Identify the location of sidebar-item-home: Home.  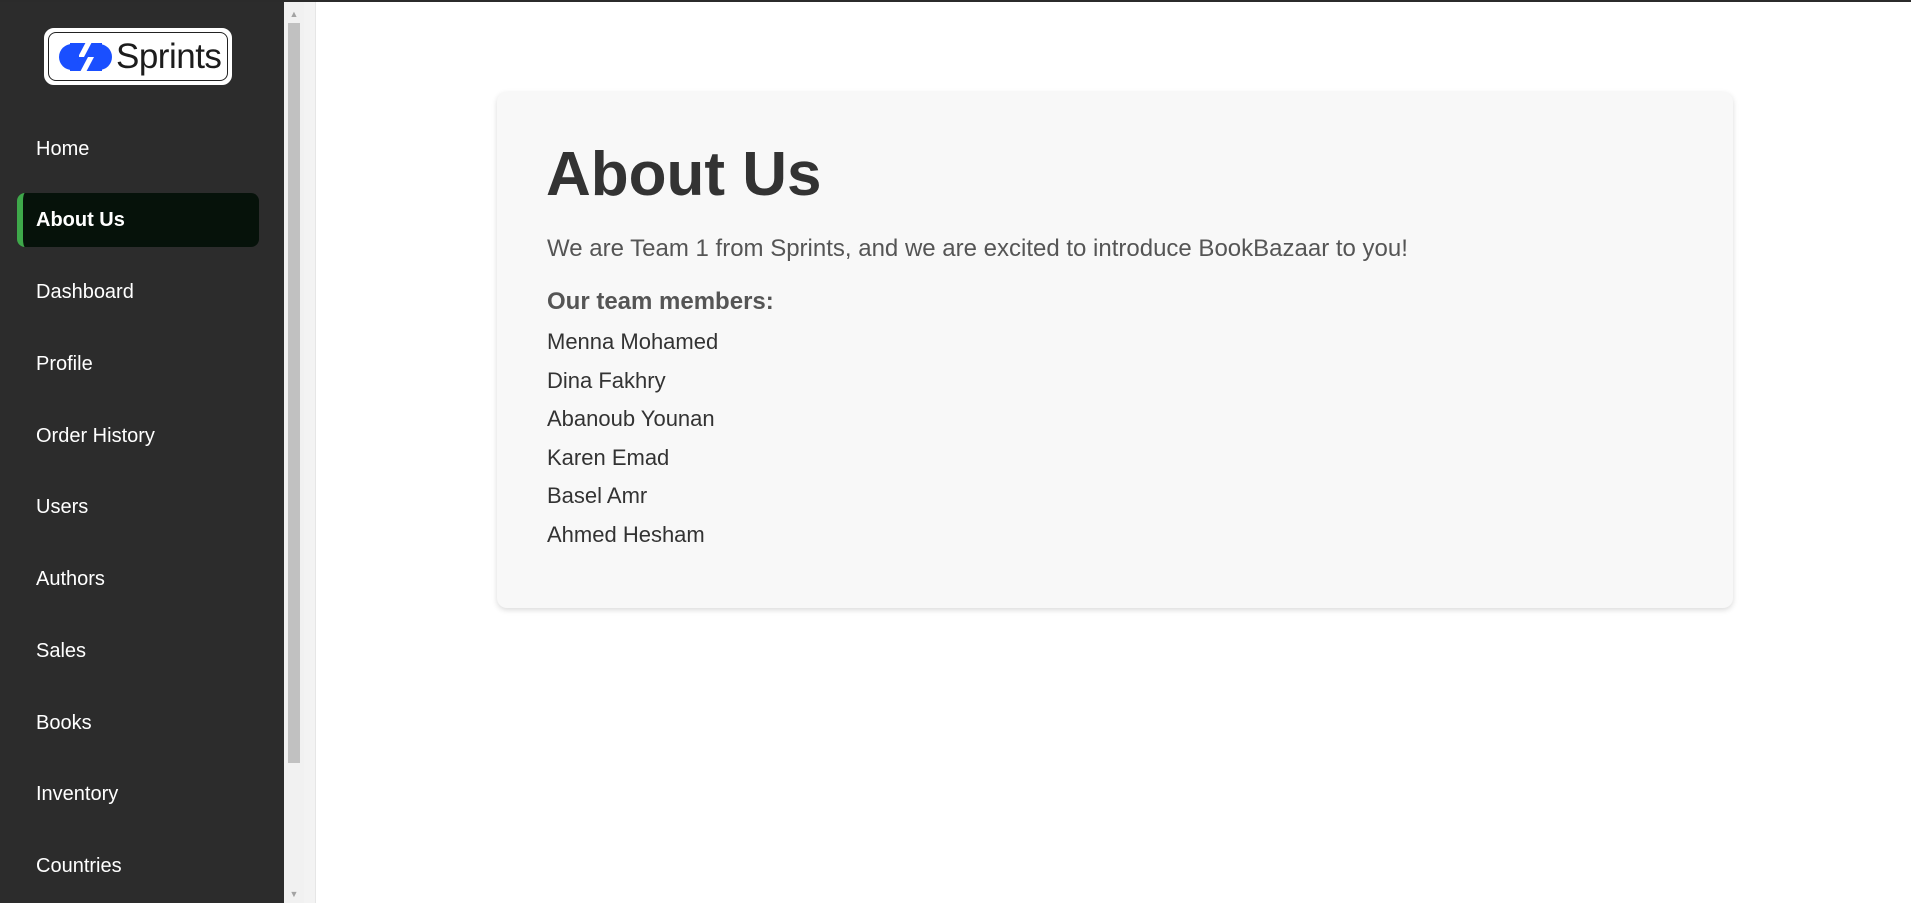
(138, 149).